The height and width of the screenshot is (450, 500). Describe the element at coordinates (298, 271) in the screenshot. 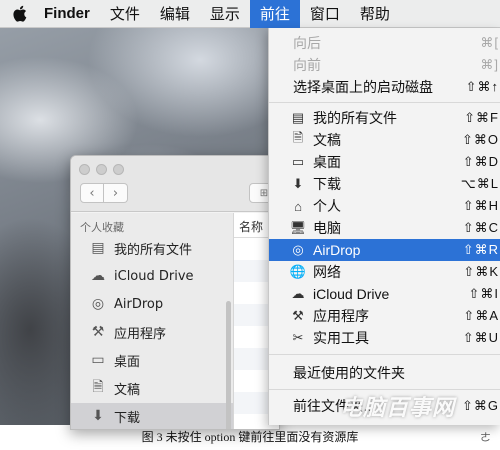

I see `network-icon: 🌐` at that location.